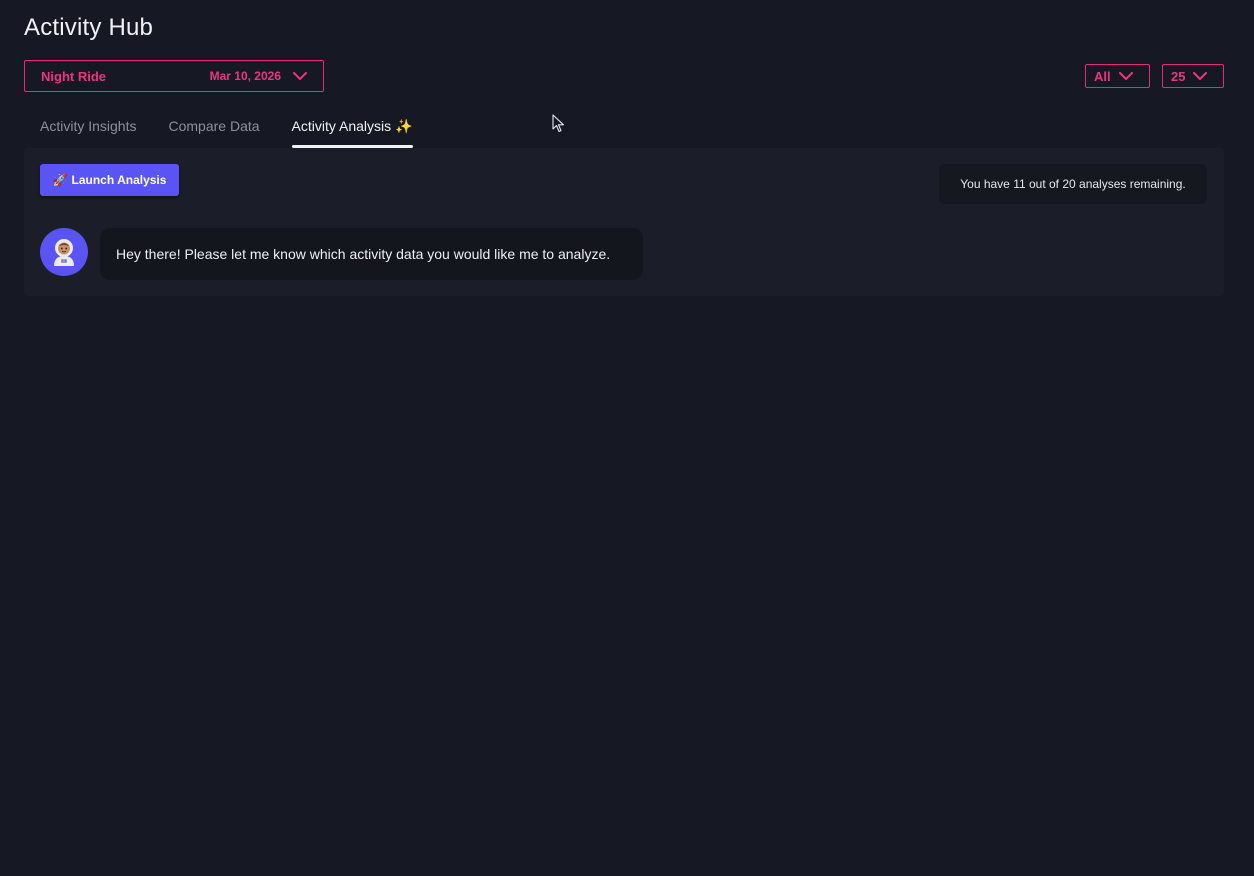 This screenshot has height=876, width=1254. I want to click on tab-activity-analysis: Activity Analysis ✨, so click(352, 133).